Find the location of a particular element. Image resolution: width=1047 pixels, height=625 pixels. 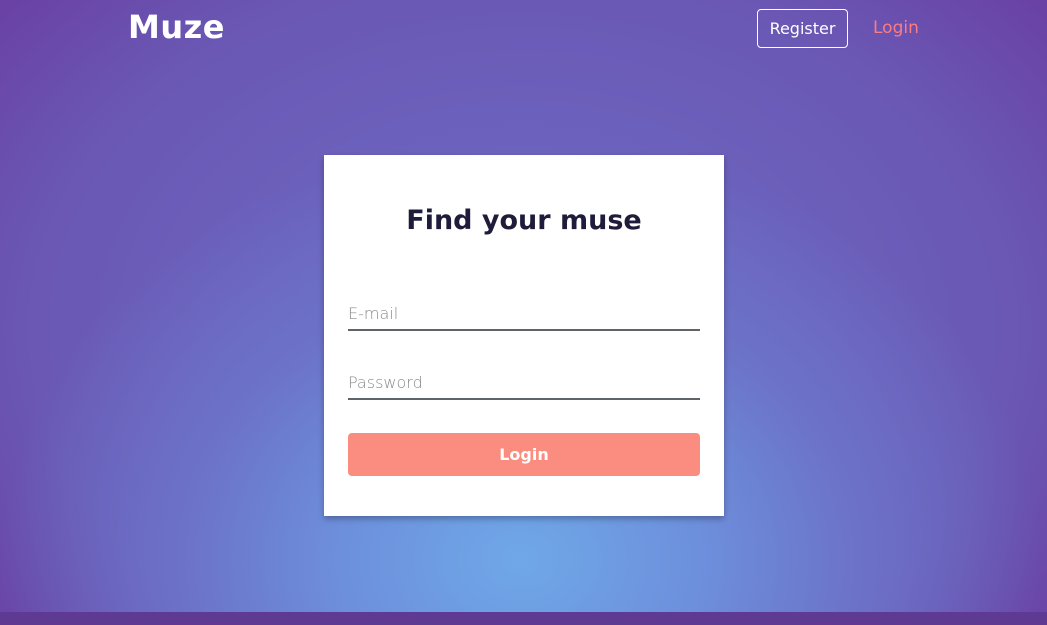

nav-login-link: Login is located at coordinates (896, 28).